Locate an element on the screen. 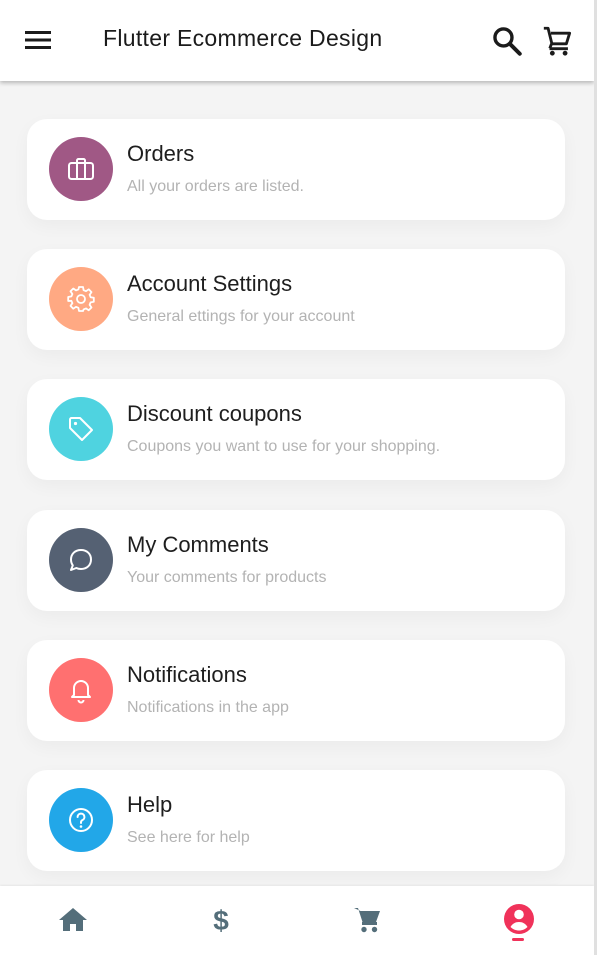 The height and width of the screenshot is (955, 597). nav-deals: $ is located at coordinates (221, 920).